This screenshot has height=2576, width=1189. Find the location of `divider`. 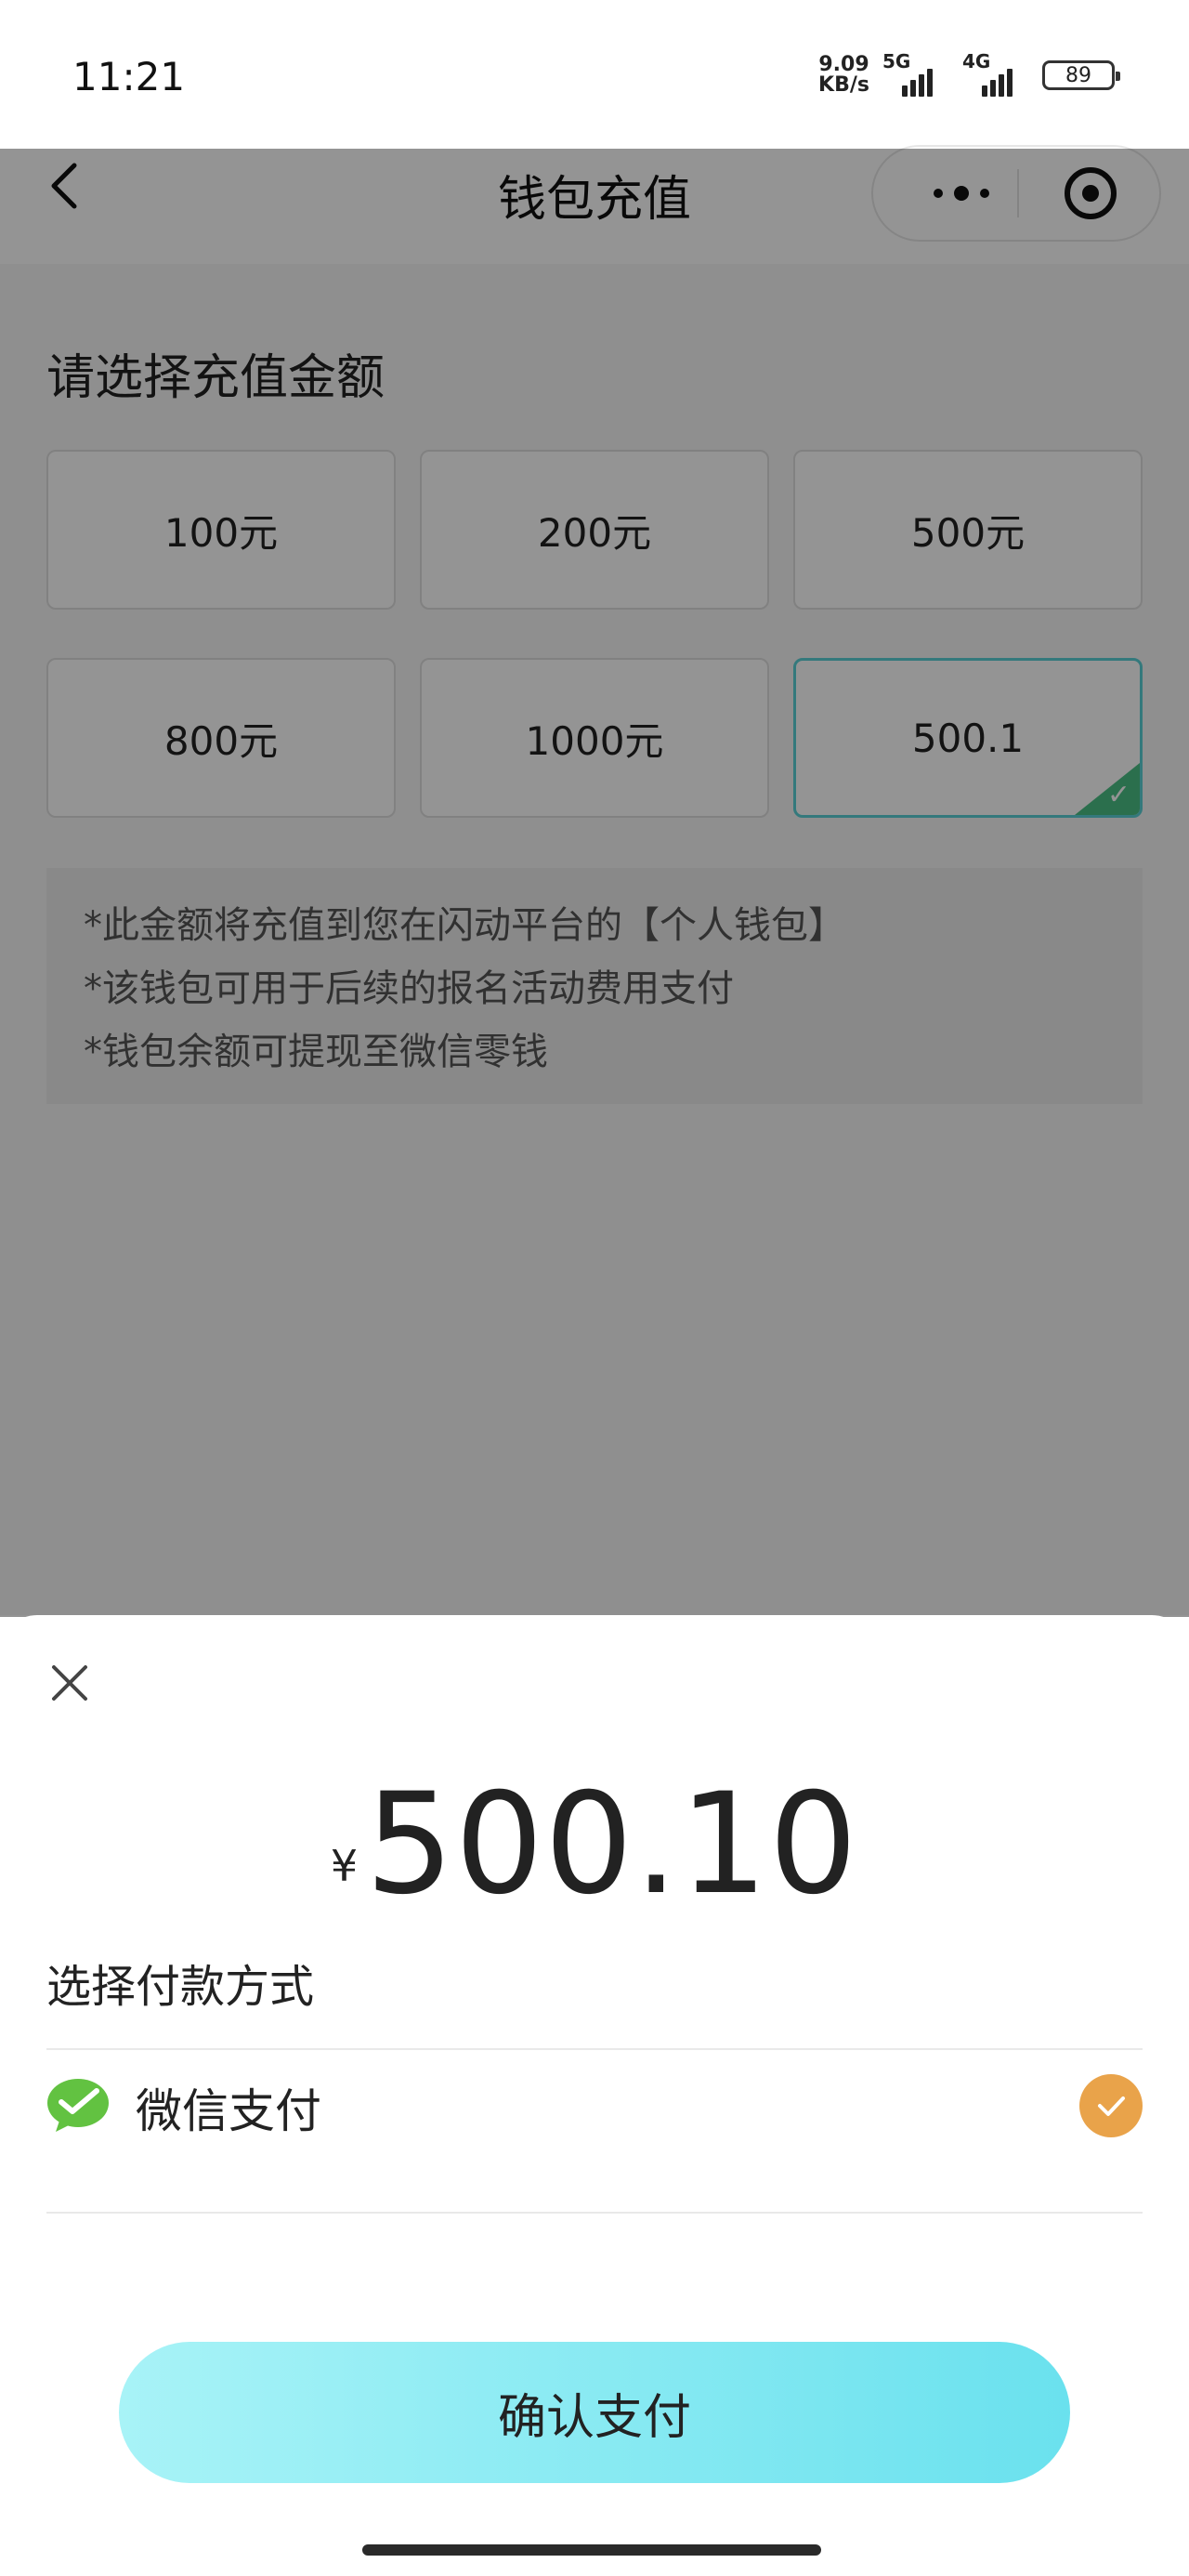

divider is located at coordinates (594, 2213).